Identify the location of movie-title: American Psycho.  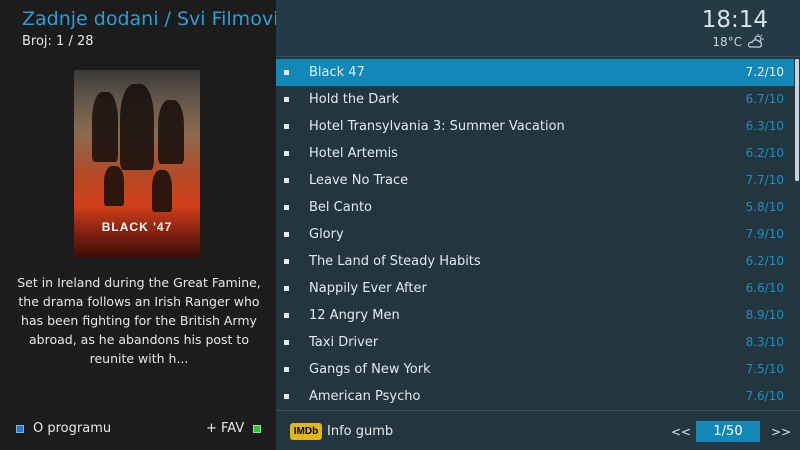
(365, 396).